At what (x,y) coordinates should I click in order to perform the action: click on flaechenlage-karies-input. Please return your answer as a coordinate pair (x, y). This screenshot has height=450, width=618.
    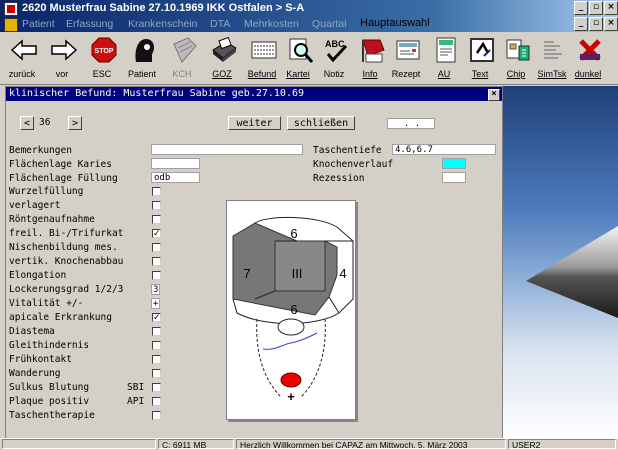
    Looking at the image, I should click on (175, 163).